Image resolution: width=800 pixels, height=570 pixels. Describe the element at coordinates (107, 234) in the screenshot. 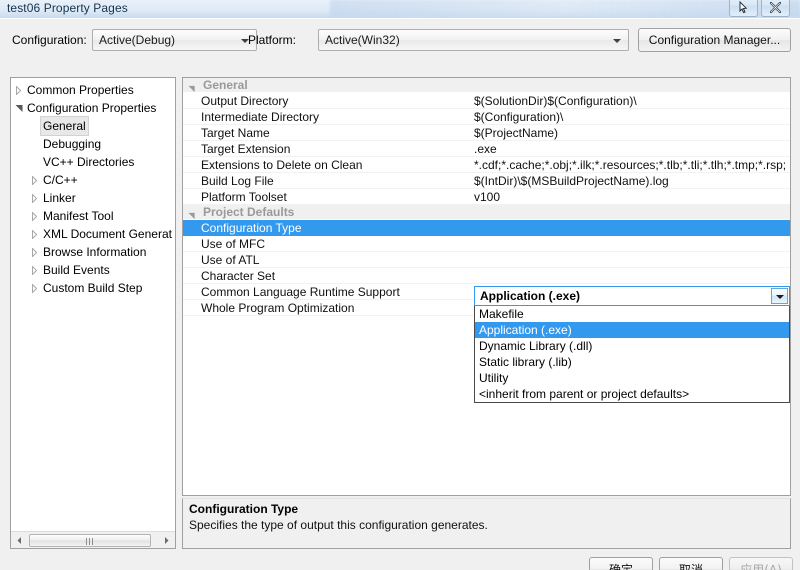

I see `tree-item-label: XML Document Generat` at that location.